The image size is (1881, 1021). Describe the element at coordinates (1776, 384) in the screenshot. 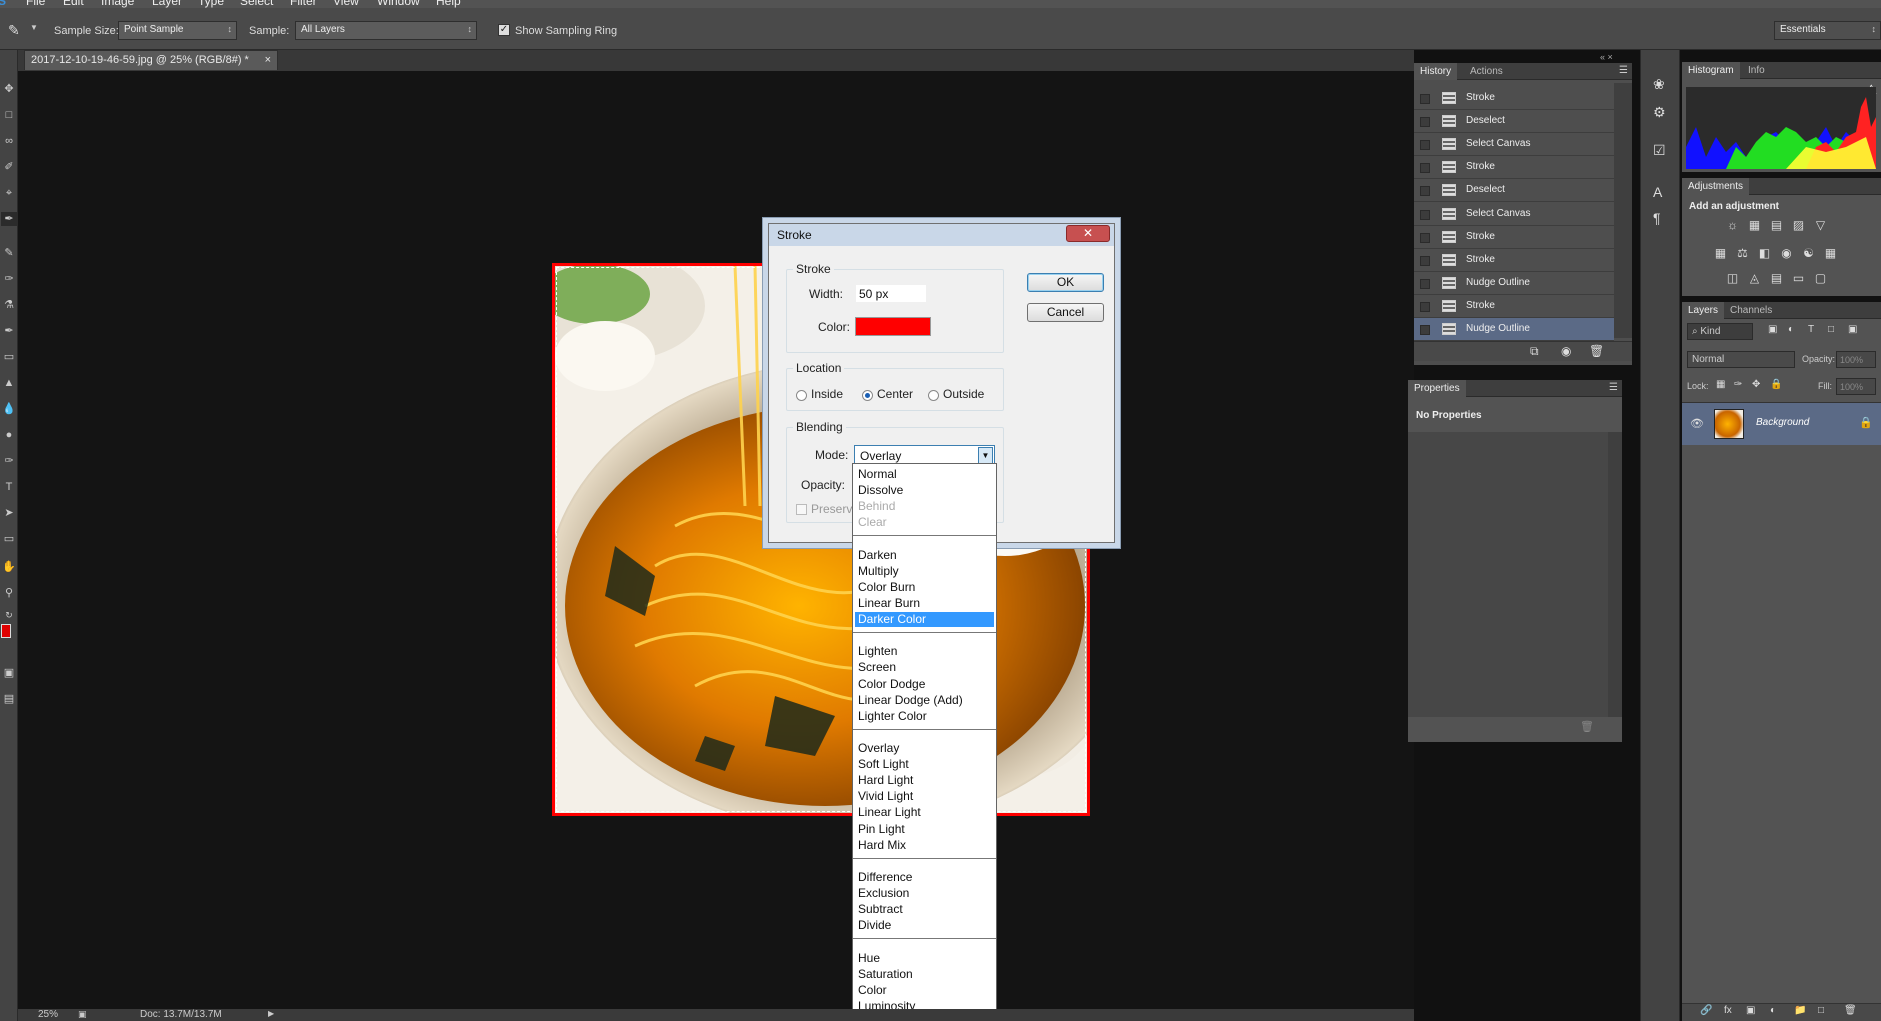

I see `lock-all-icon: 🔒` at that location.